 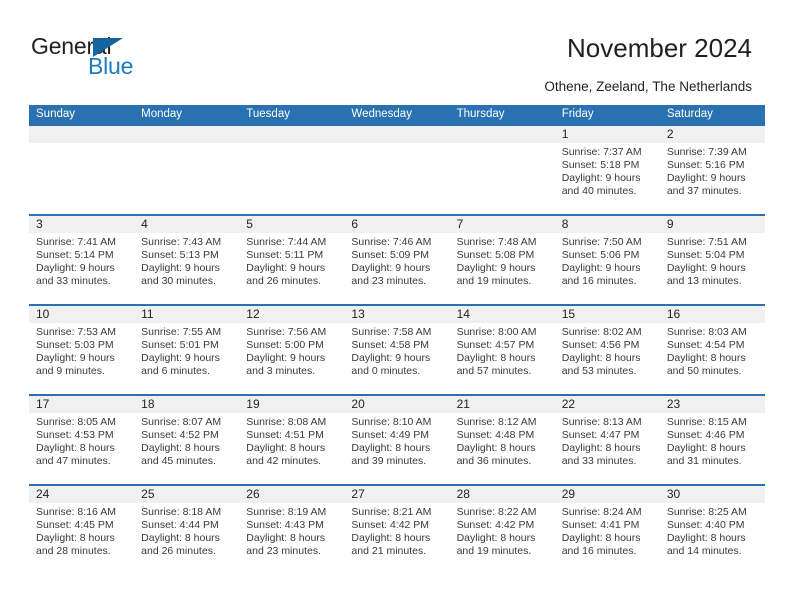 I want to click on day-number: 16, so click(x=673, y=314).